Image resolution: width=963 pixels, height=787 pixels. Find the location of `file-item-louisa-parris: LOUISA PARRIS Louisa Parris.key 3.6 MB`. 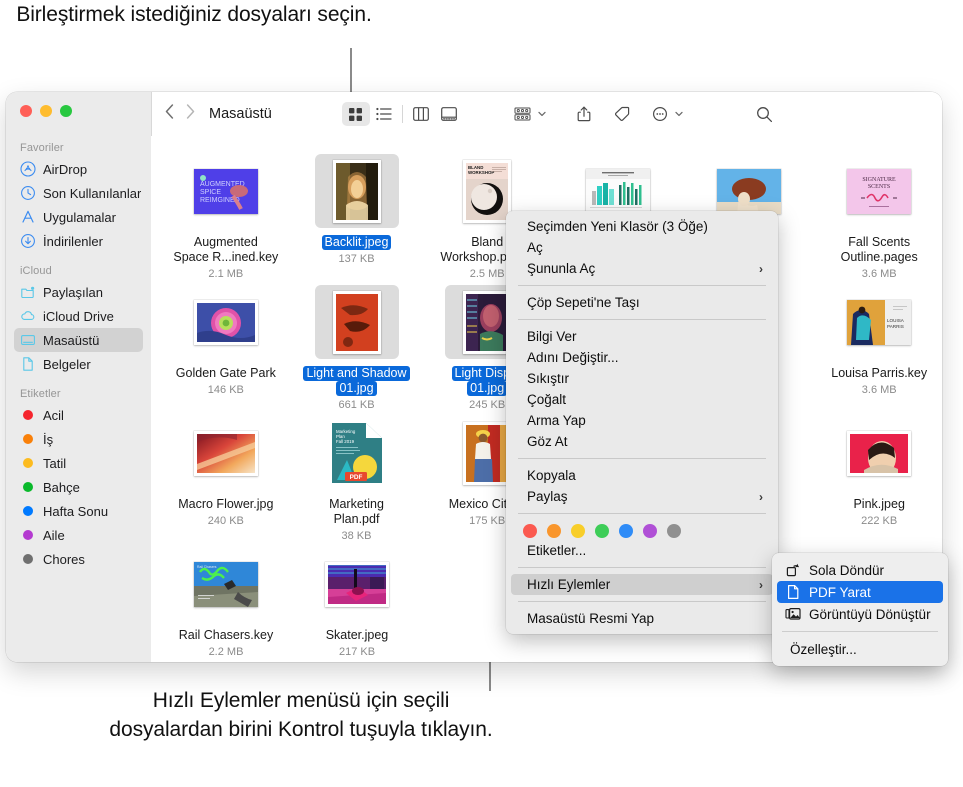

file-item-louisa-parris: LOUISA PARRIS Louisa Parris.key 3.6 MB is located at coordinates (879, 346).